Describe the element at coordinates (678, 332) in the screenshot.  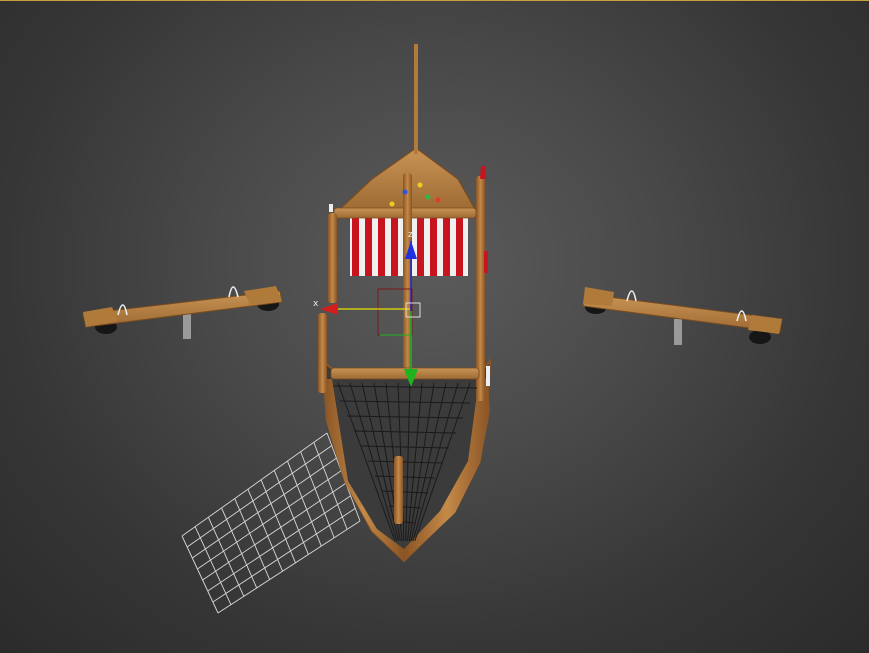
I see `seesaw-right-post` at that location.